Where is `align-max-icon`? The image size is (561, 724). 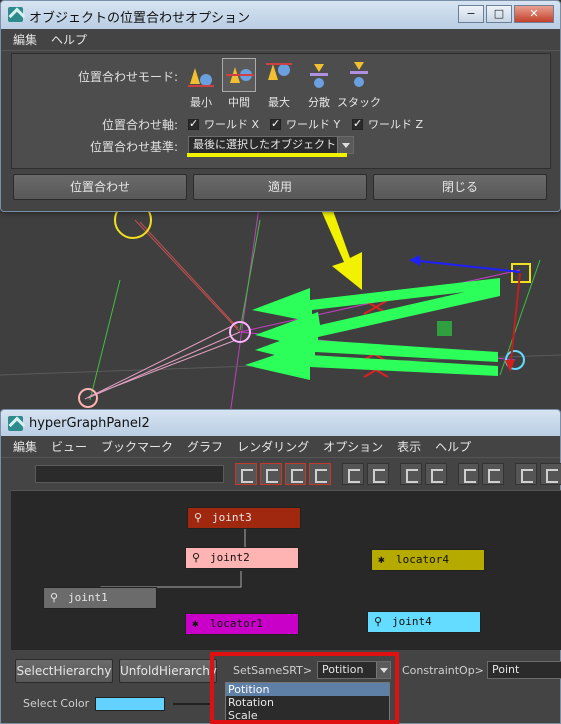
align-max-icon is located at coordinates (279, 71).